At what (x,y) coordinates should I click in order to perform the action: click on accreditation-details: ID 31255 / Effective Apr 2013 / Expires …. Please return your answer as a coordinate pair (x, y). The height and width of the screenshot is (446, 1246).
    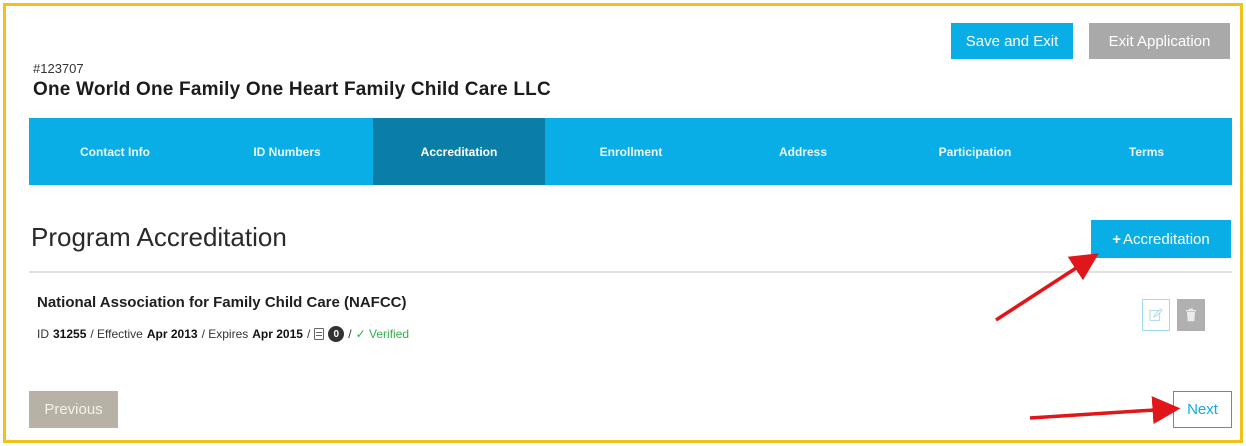
    Looking at the image, I should click on (223, 334).